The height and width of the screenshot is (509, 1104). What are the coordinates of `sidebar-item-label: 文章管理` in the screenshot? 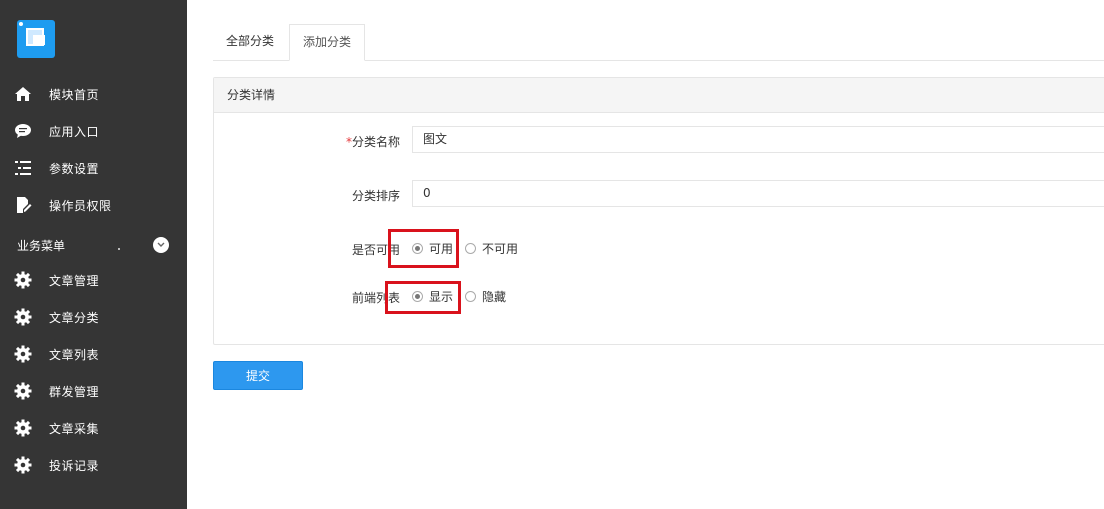 It's located at (74, 280).